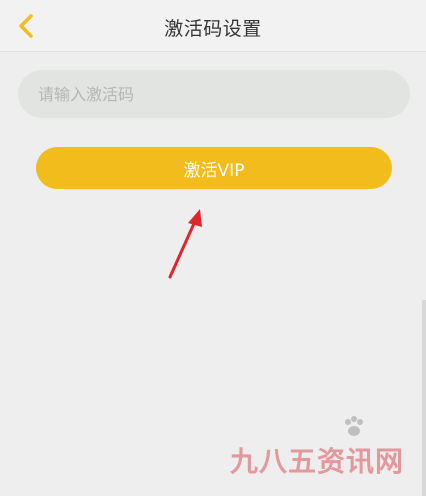  What do you see at coordinates (354, 426) in the screenshot?
I see `paw-icon` at bounding box center [354, 426].